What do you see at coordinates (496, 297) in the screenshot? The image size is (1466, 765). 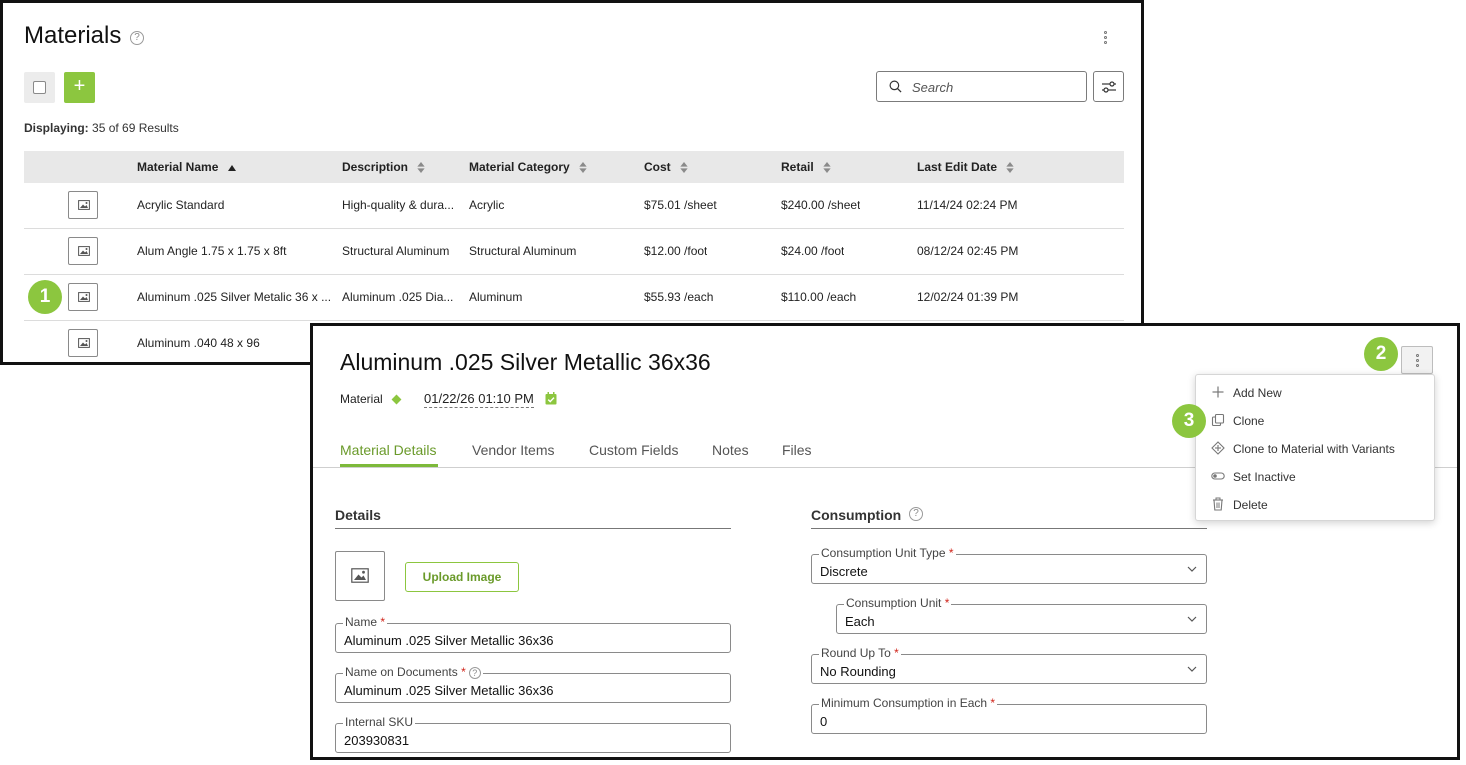 I see `cell-category: Aluminum` at bounding box center [496, 297].